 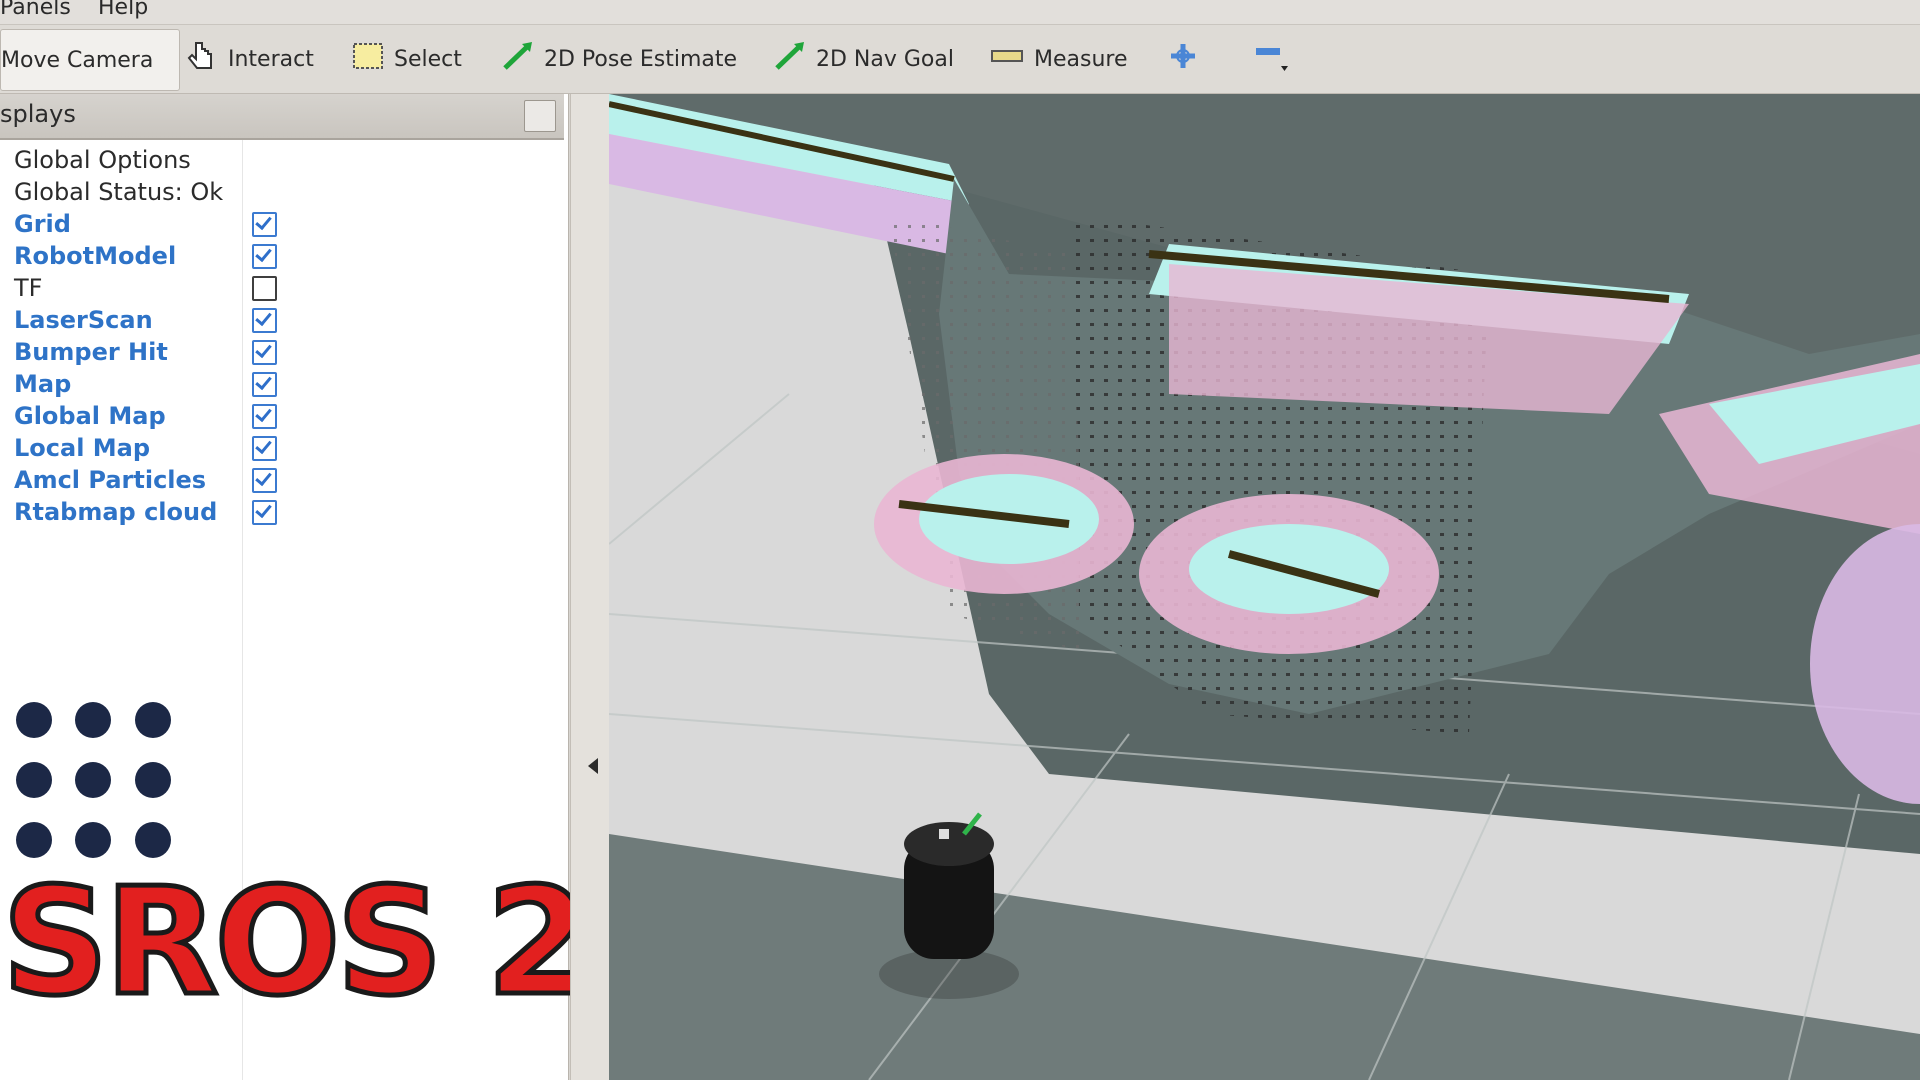 What do you see at coordinates (368, 59) in the screenshot?
I see `select-box-icon` at bounding box center [368, 59].